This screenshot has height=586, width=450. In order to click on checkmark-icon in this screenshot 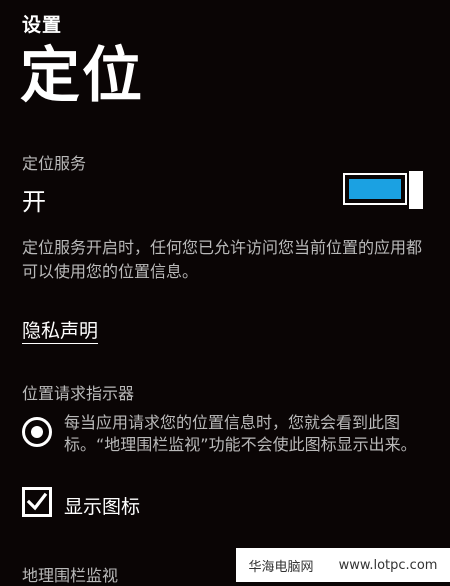, I will do `click(37, 501)`.